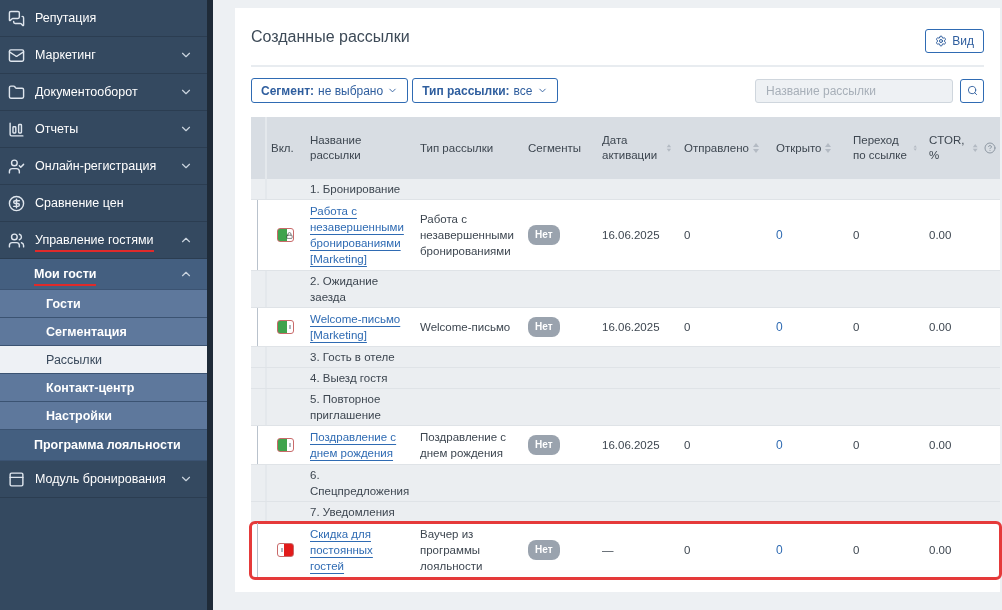 This screenshot has width=1002, height=610. What do you see at coordinates (16, 55) in the screenshot?
I see `envelope-icon` at bounding box center [16, 55].